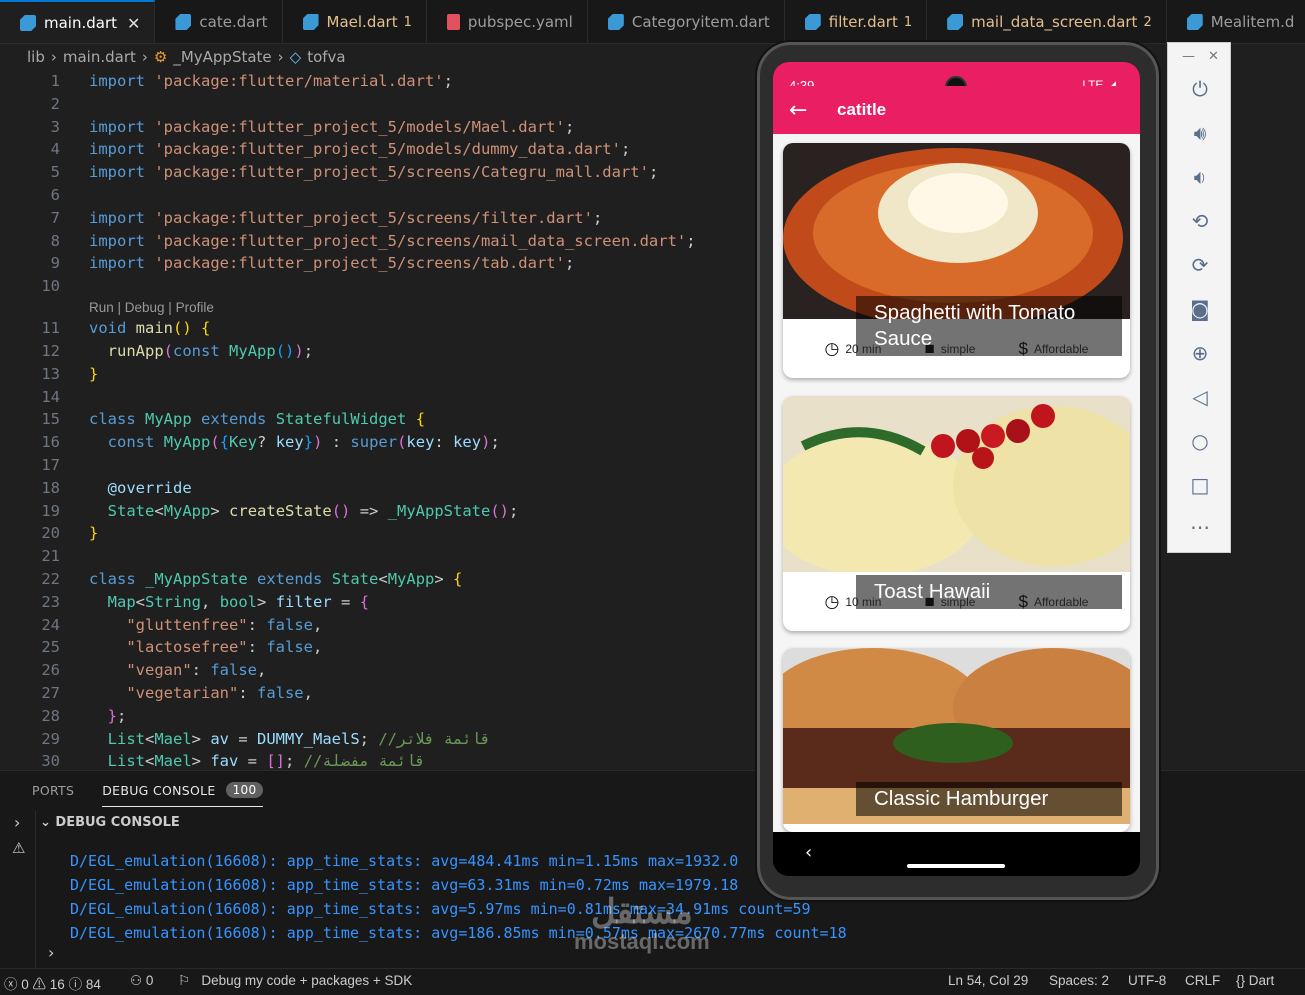  Describe the element at coordinates (1200, 133) in the screenshot. I see `volume-up-icon: 🔊︎` at that location.